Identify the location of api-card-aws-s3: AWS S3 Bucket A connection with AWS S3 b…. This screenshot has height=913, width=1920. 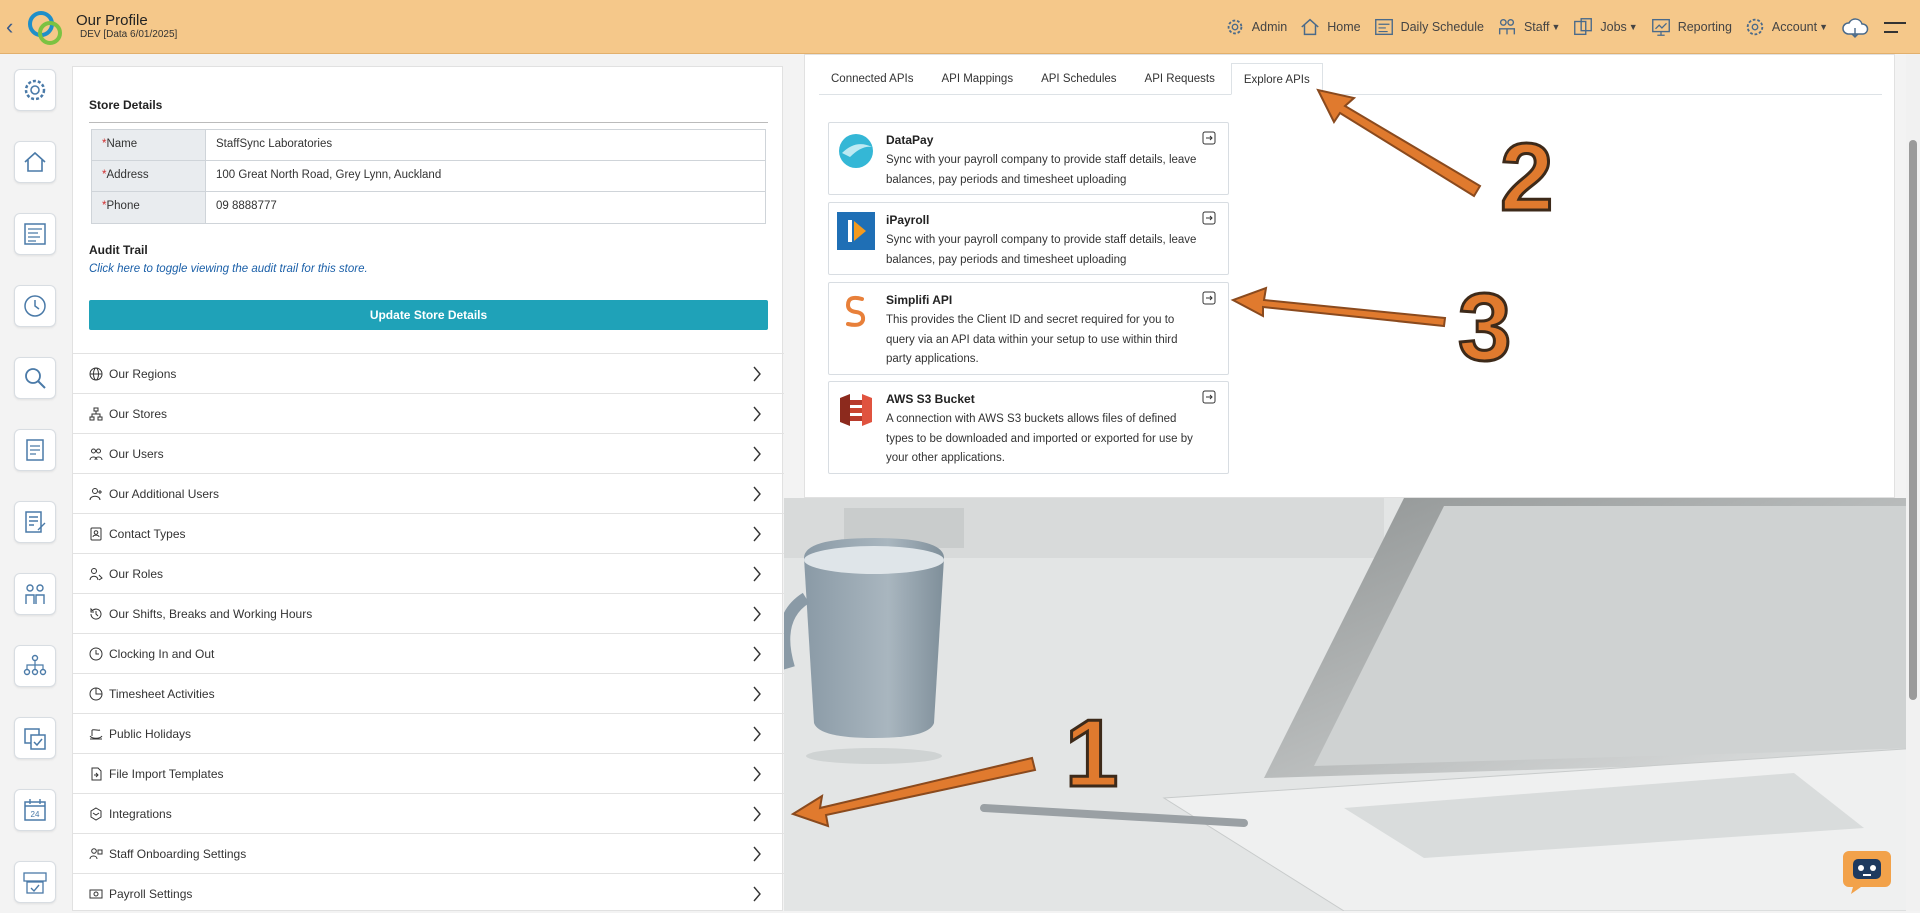
(1028, 427).